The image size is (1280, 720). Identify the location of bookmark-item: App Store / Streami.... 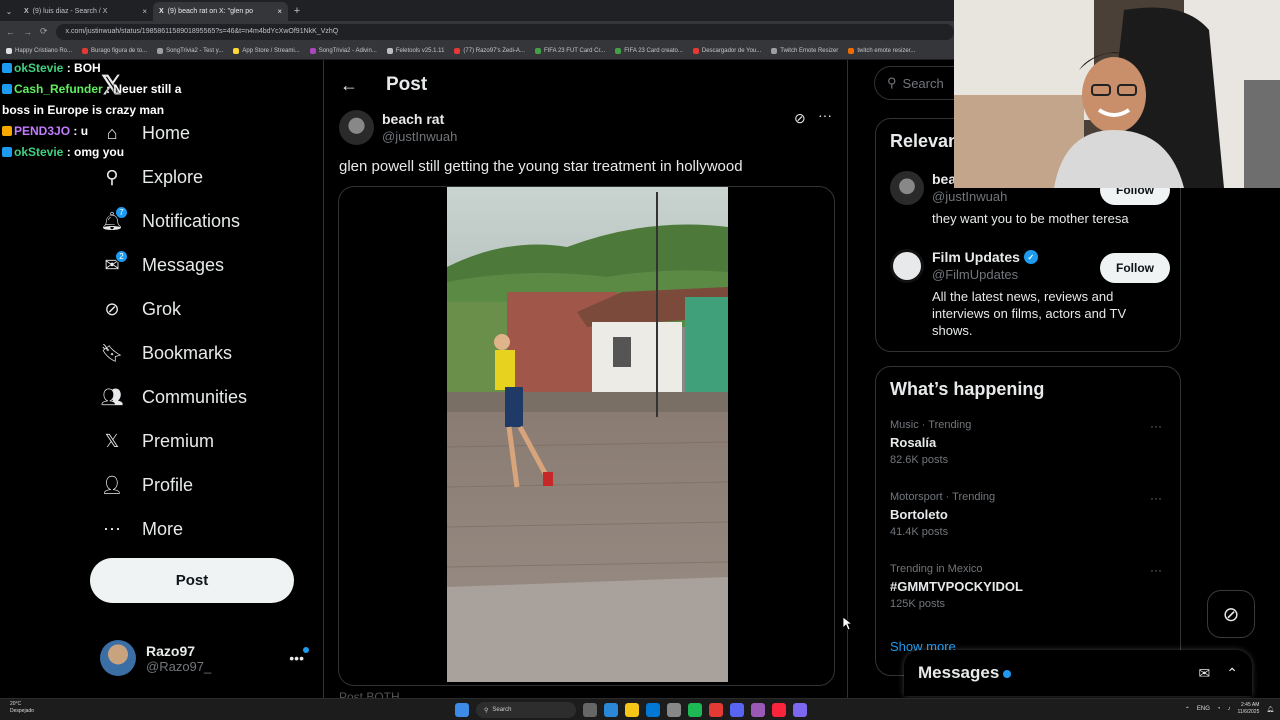
(266, 50).